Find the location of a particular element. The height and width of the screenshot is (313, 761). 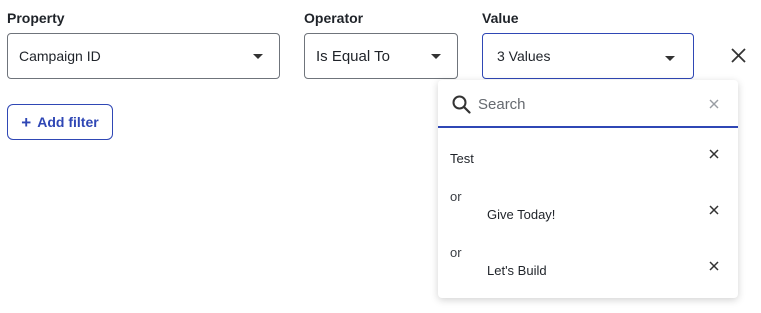

selected-value-item: Test is located at coordinates (462, 158).